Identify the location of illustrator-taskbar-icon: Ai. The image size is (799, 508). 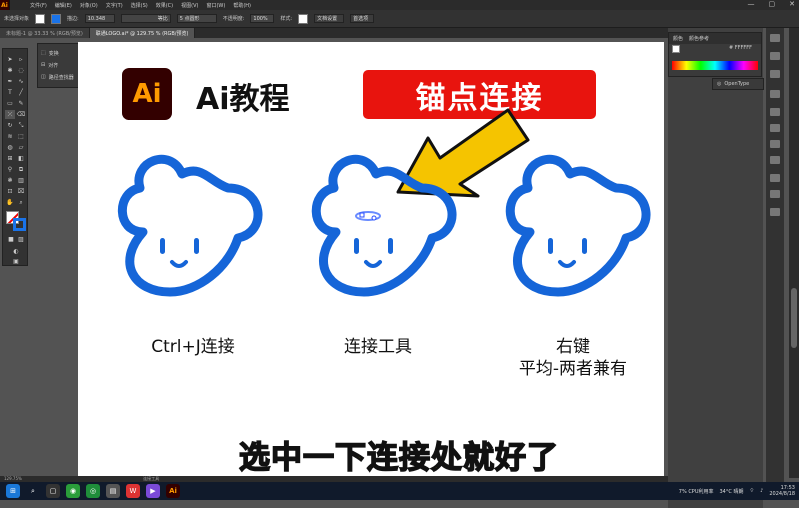
(173, 491).